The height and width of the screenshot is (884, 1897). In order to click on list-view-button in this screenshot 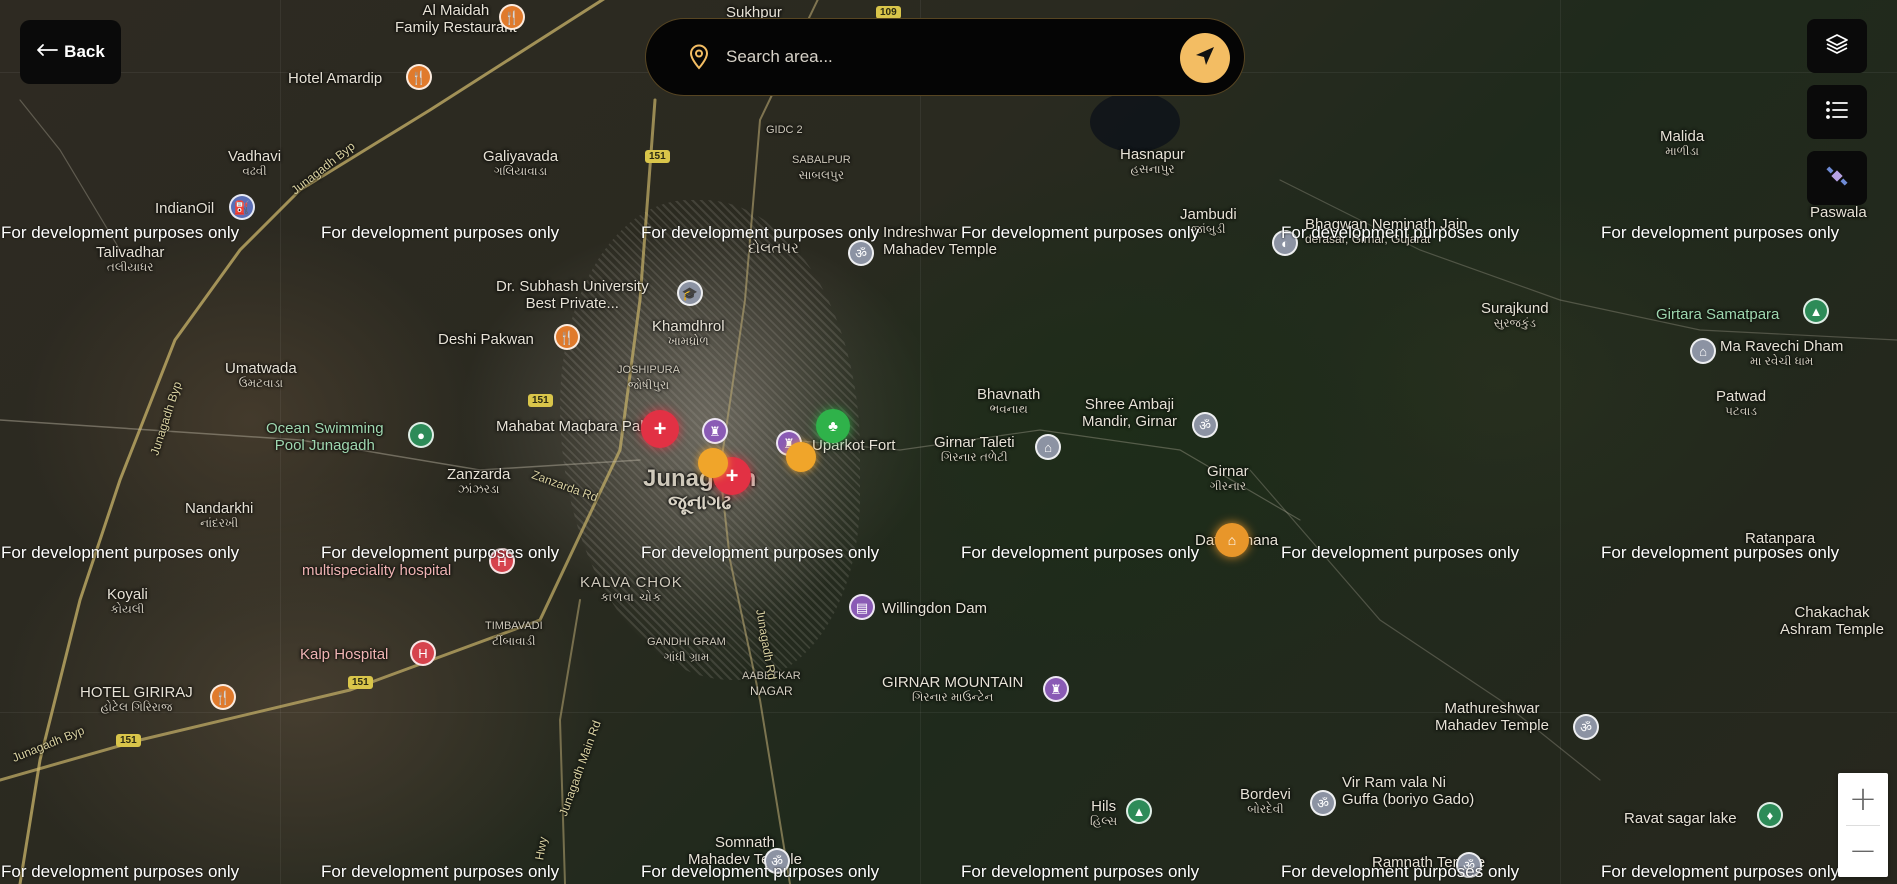, I will do `click(1837, 112)`.